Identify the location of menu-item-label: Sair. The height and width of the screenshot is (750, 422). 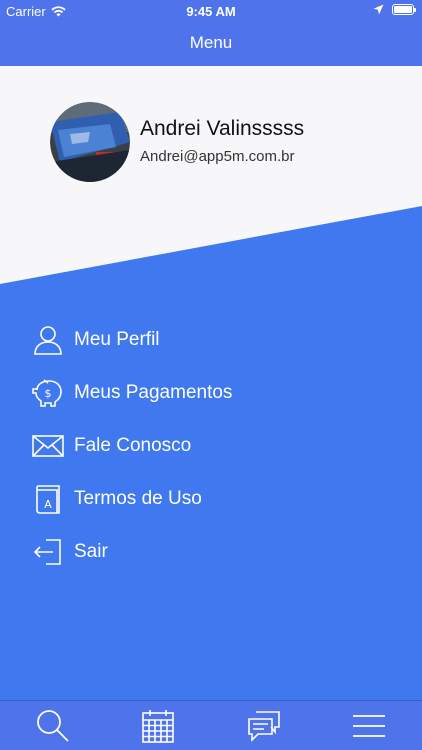
(91, 551).